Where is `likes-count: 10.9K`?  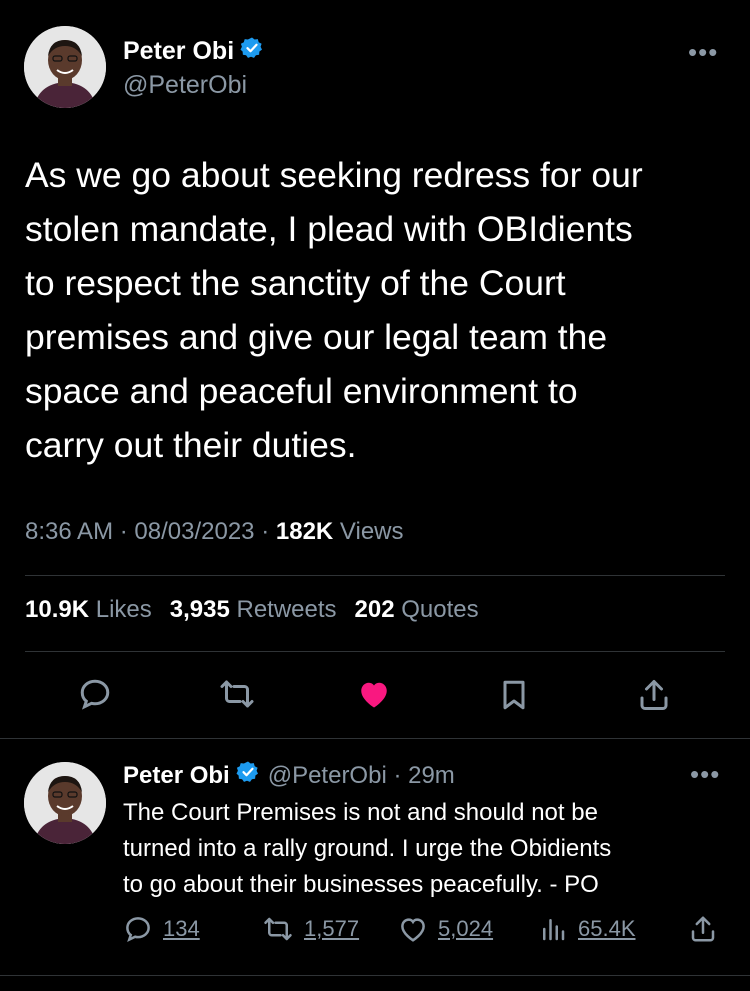
likes-count: 10.9K is located at coordinates (57, 609).